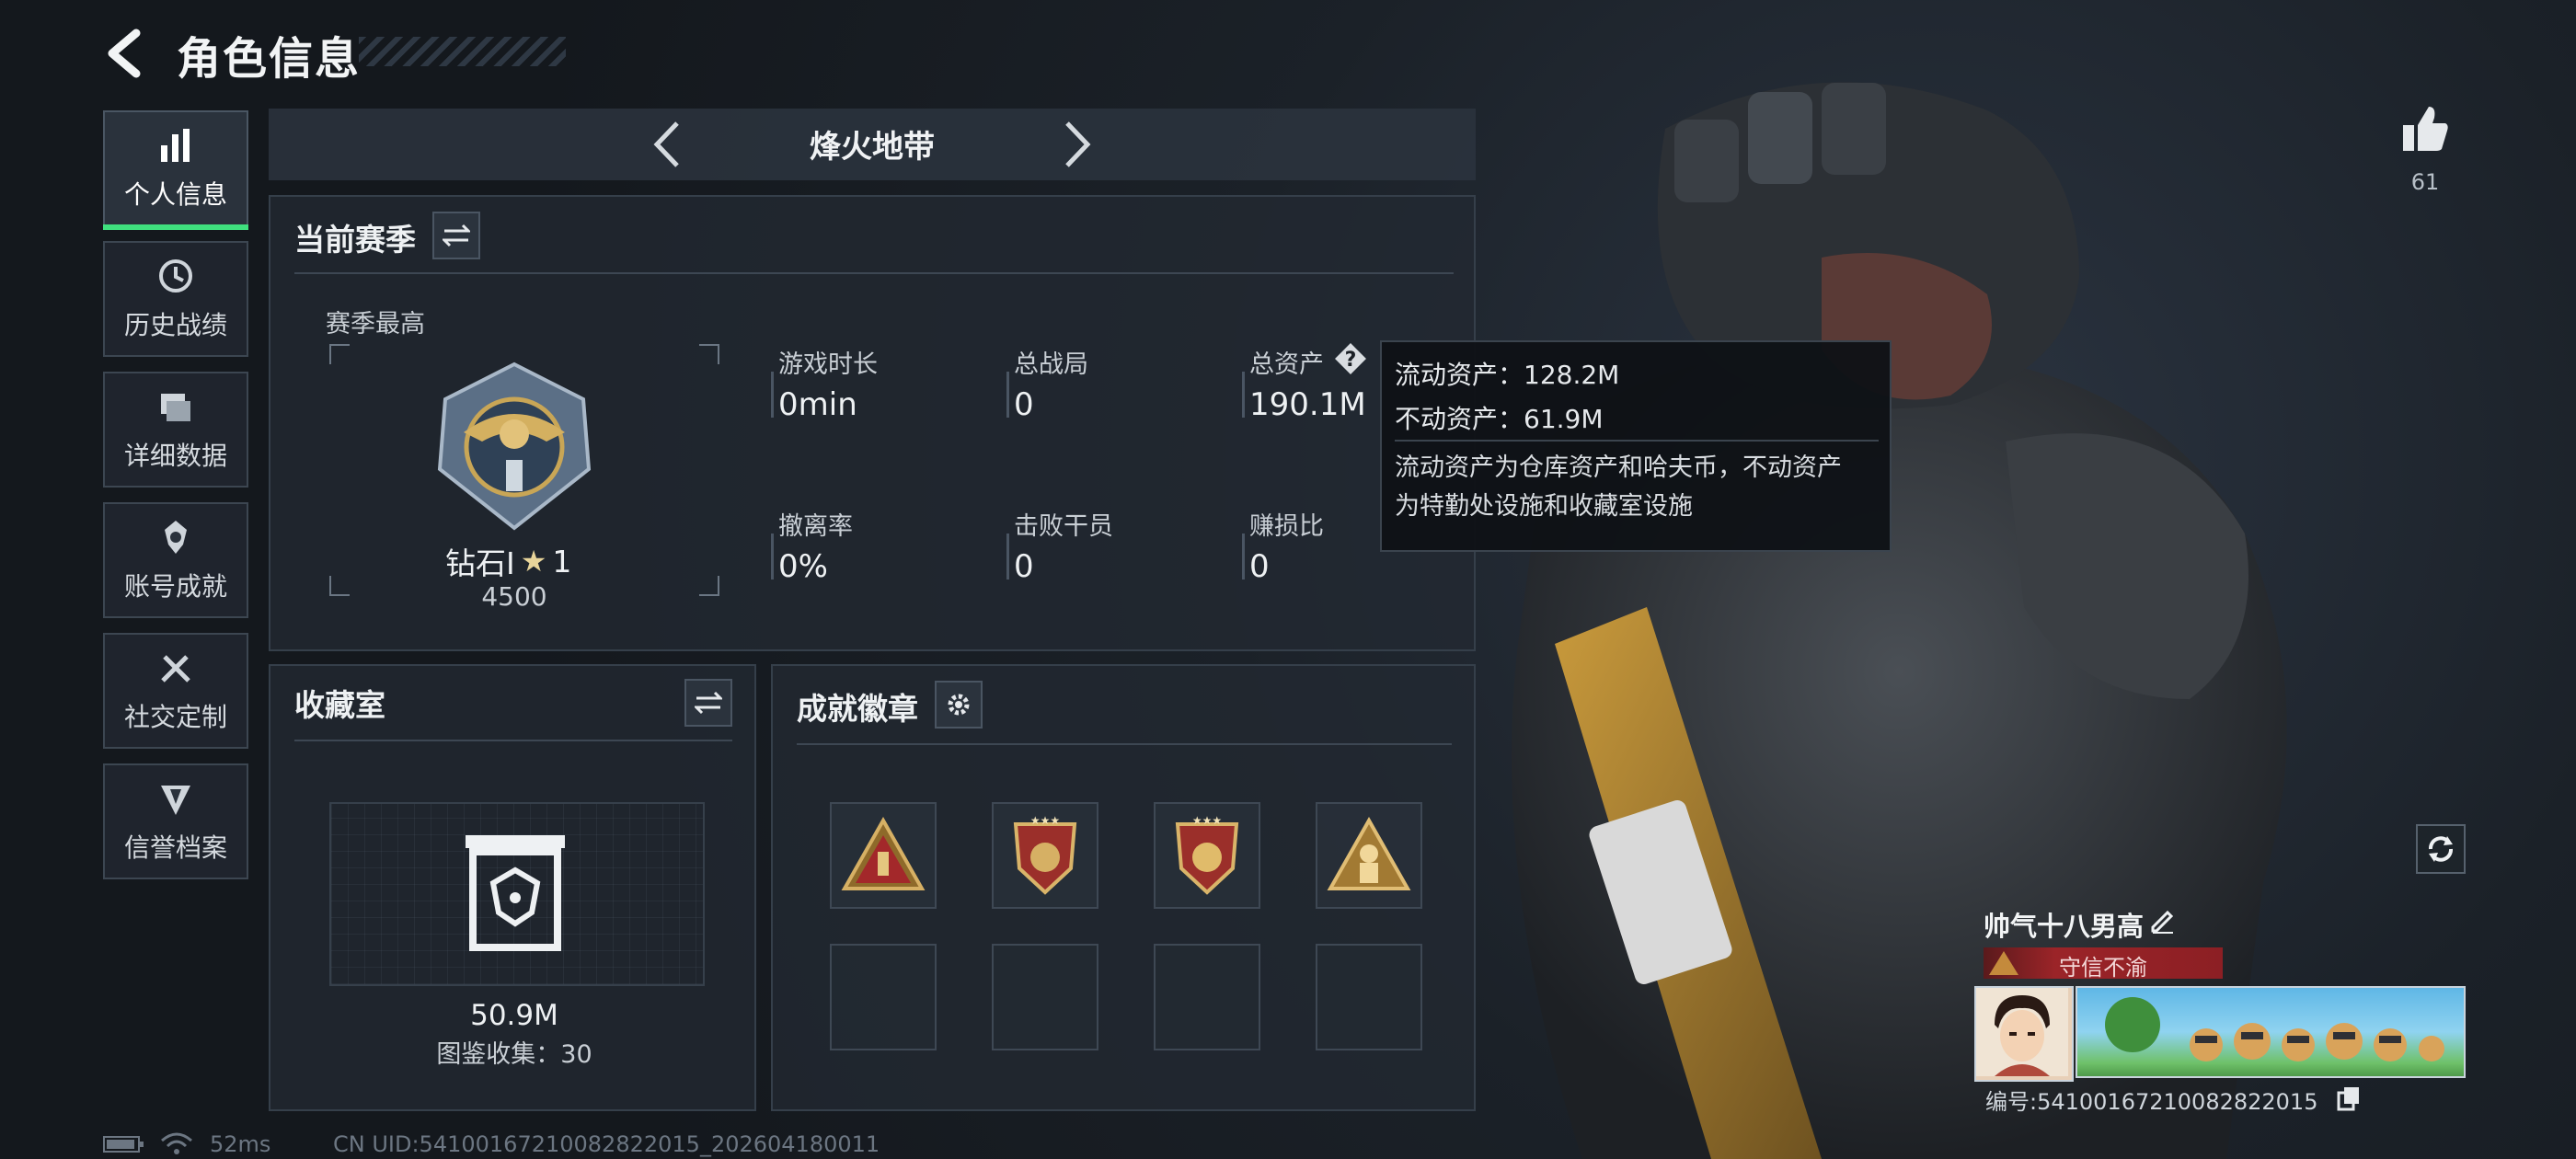 The height and width of the screenshot is (1159, 2576). I want to click on sidebar-item-personal-info: 个人信息, so click(175, 170).